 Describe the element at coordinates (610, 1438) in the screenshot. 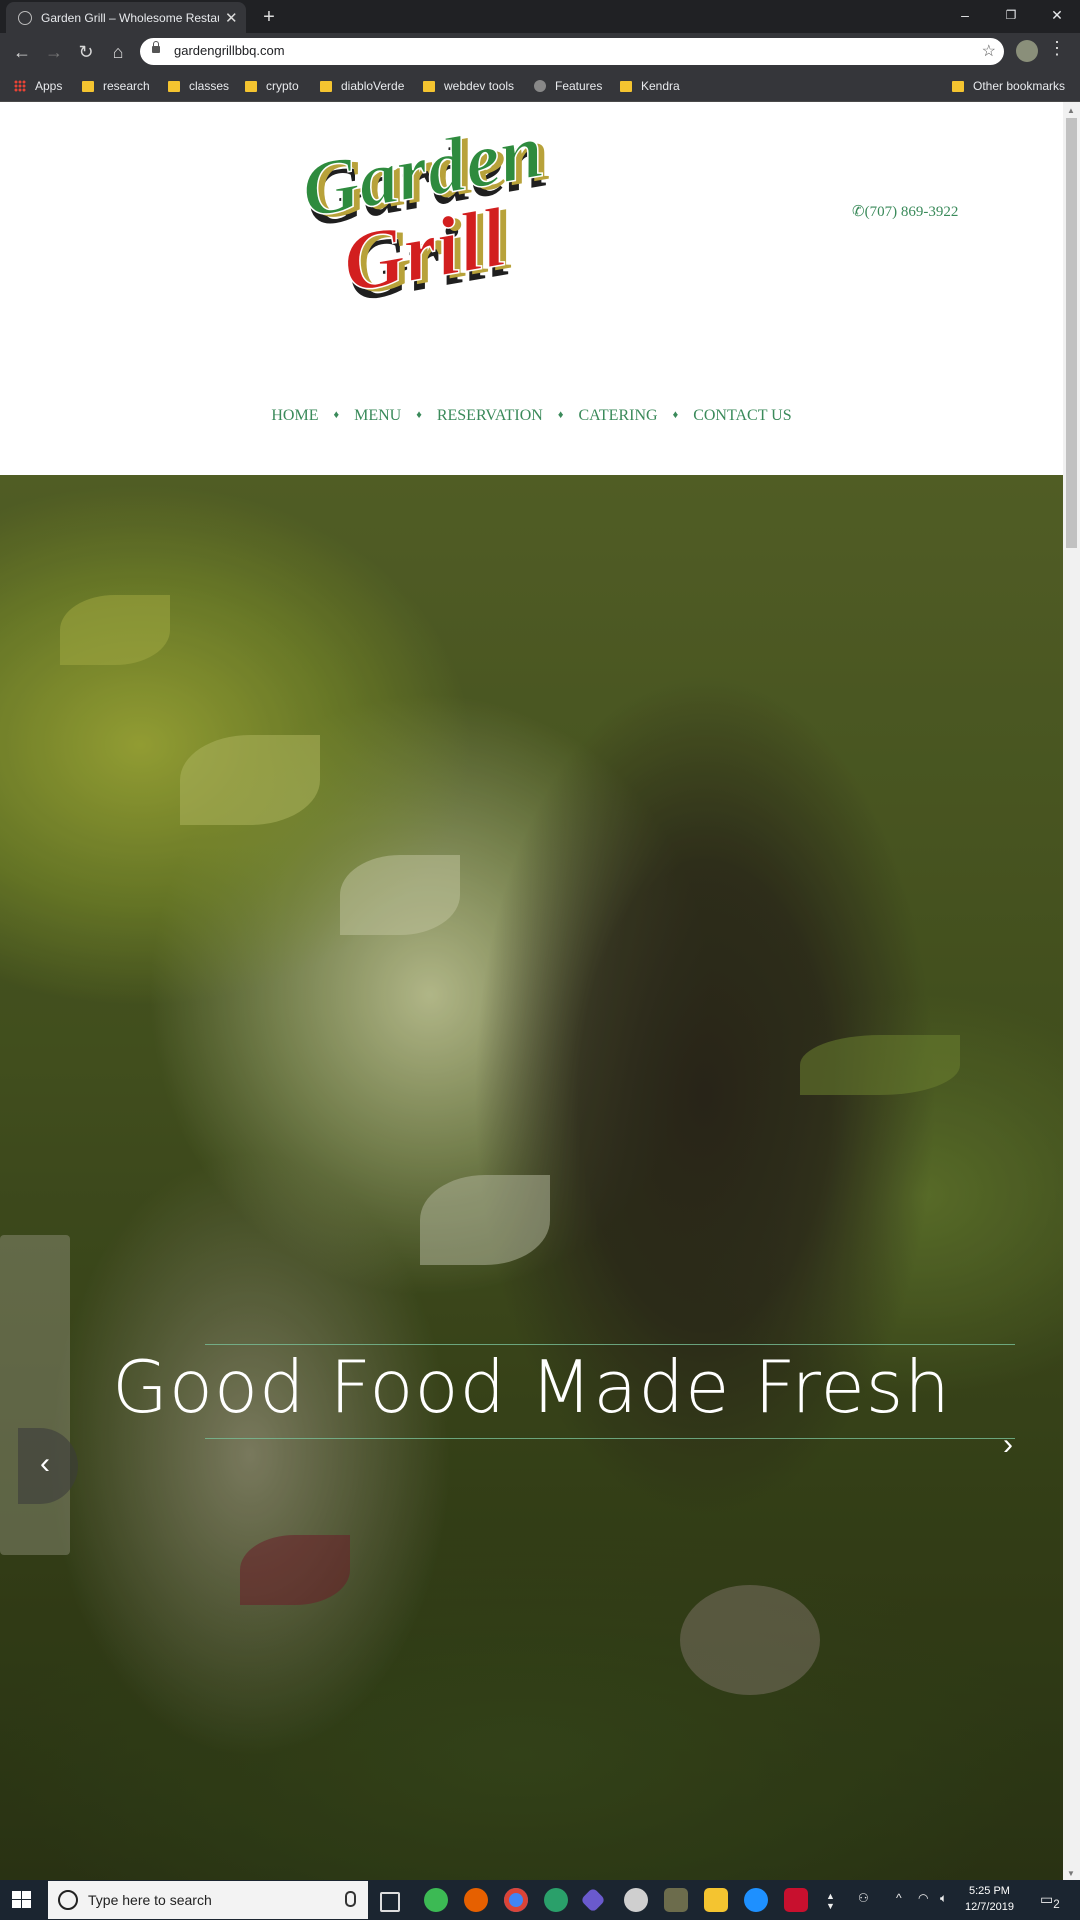

I see `hero-divider-bottom` at that location.